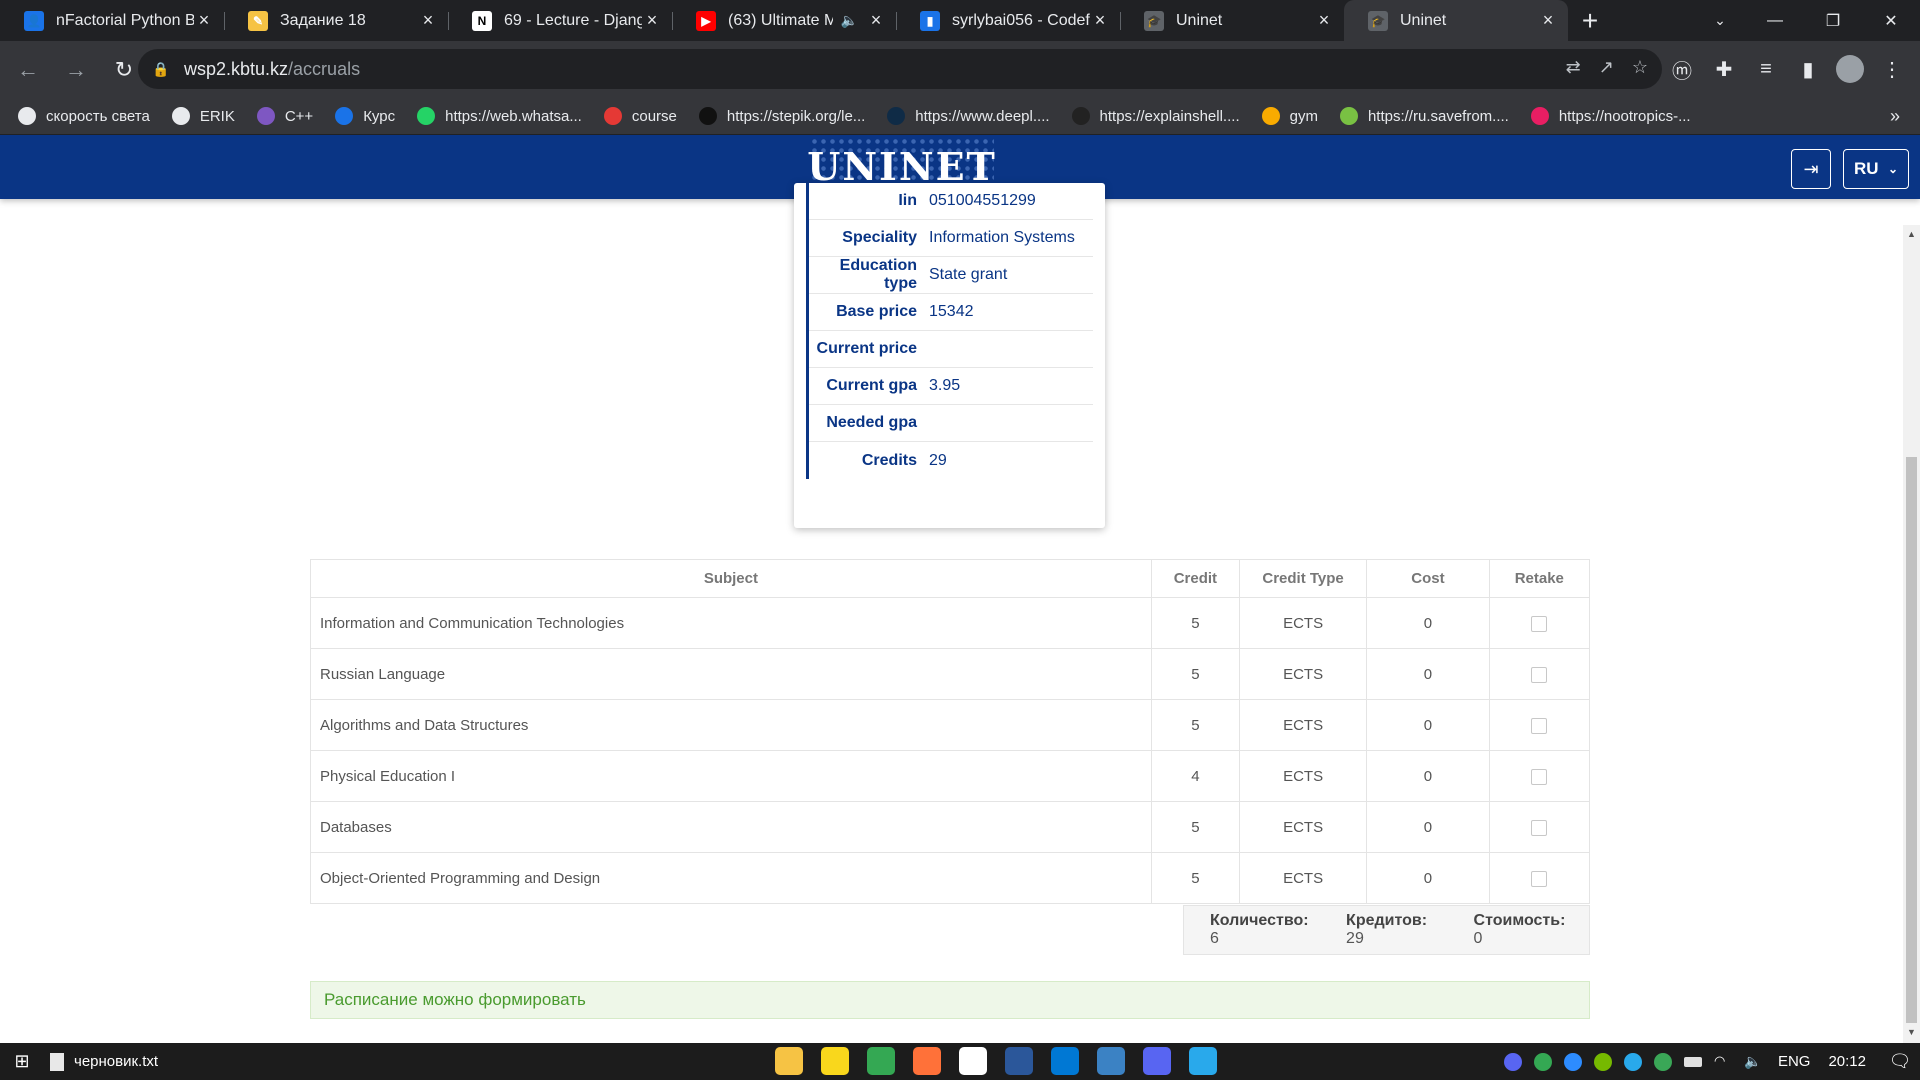  Describe the element at coordinates (1303, 578) in the screenshot. I see `col-credit-type: Credit Type` at that location.